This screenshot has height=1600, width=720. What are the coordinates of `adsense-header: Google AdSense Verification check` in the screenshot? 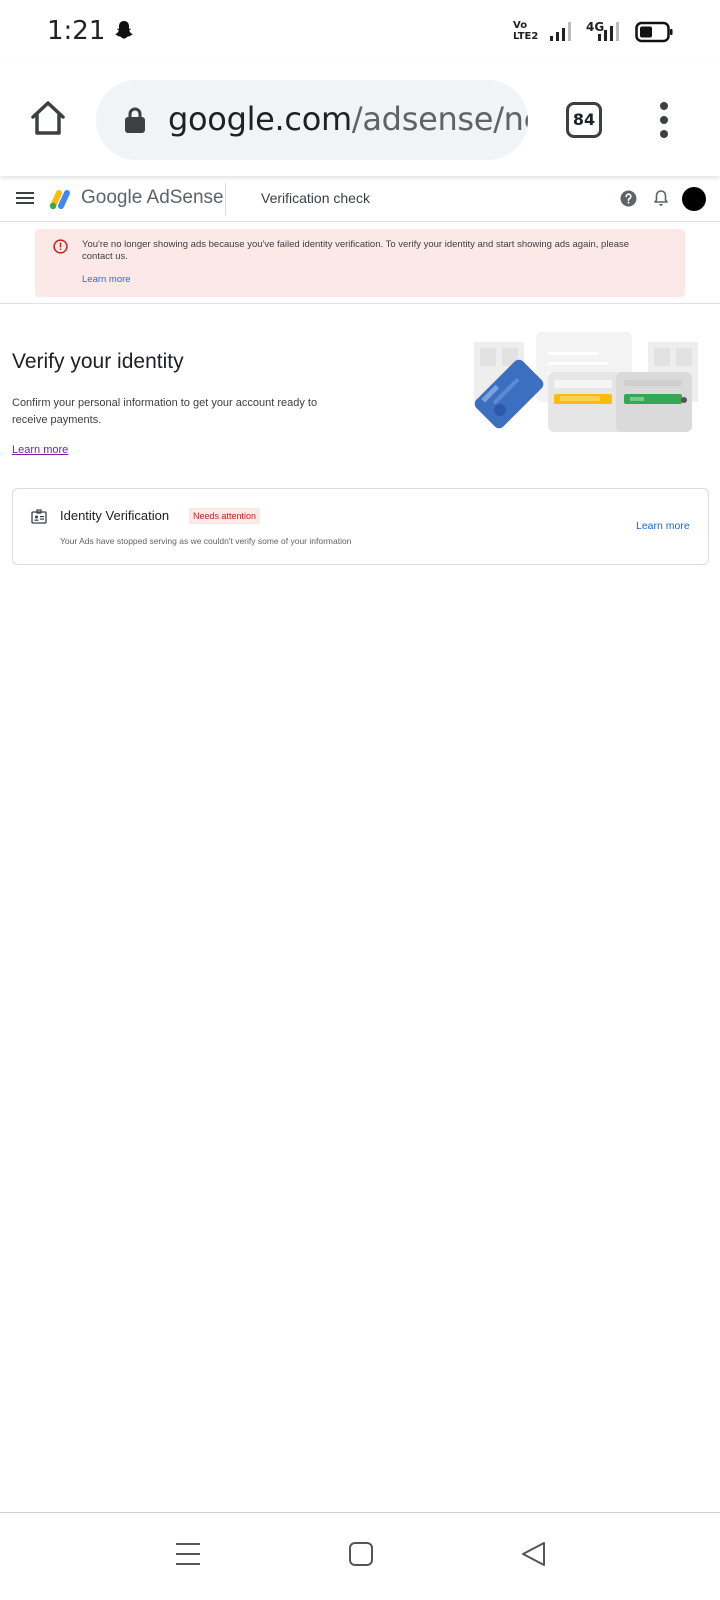 It's located at (360, 199).